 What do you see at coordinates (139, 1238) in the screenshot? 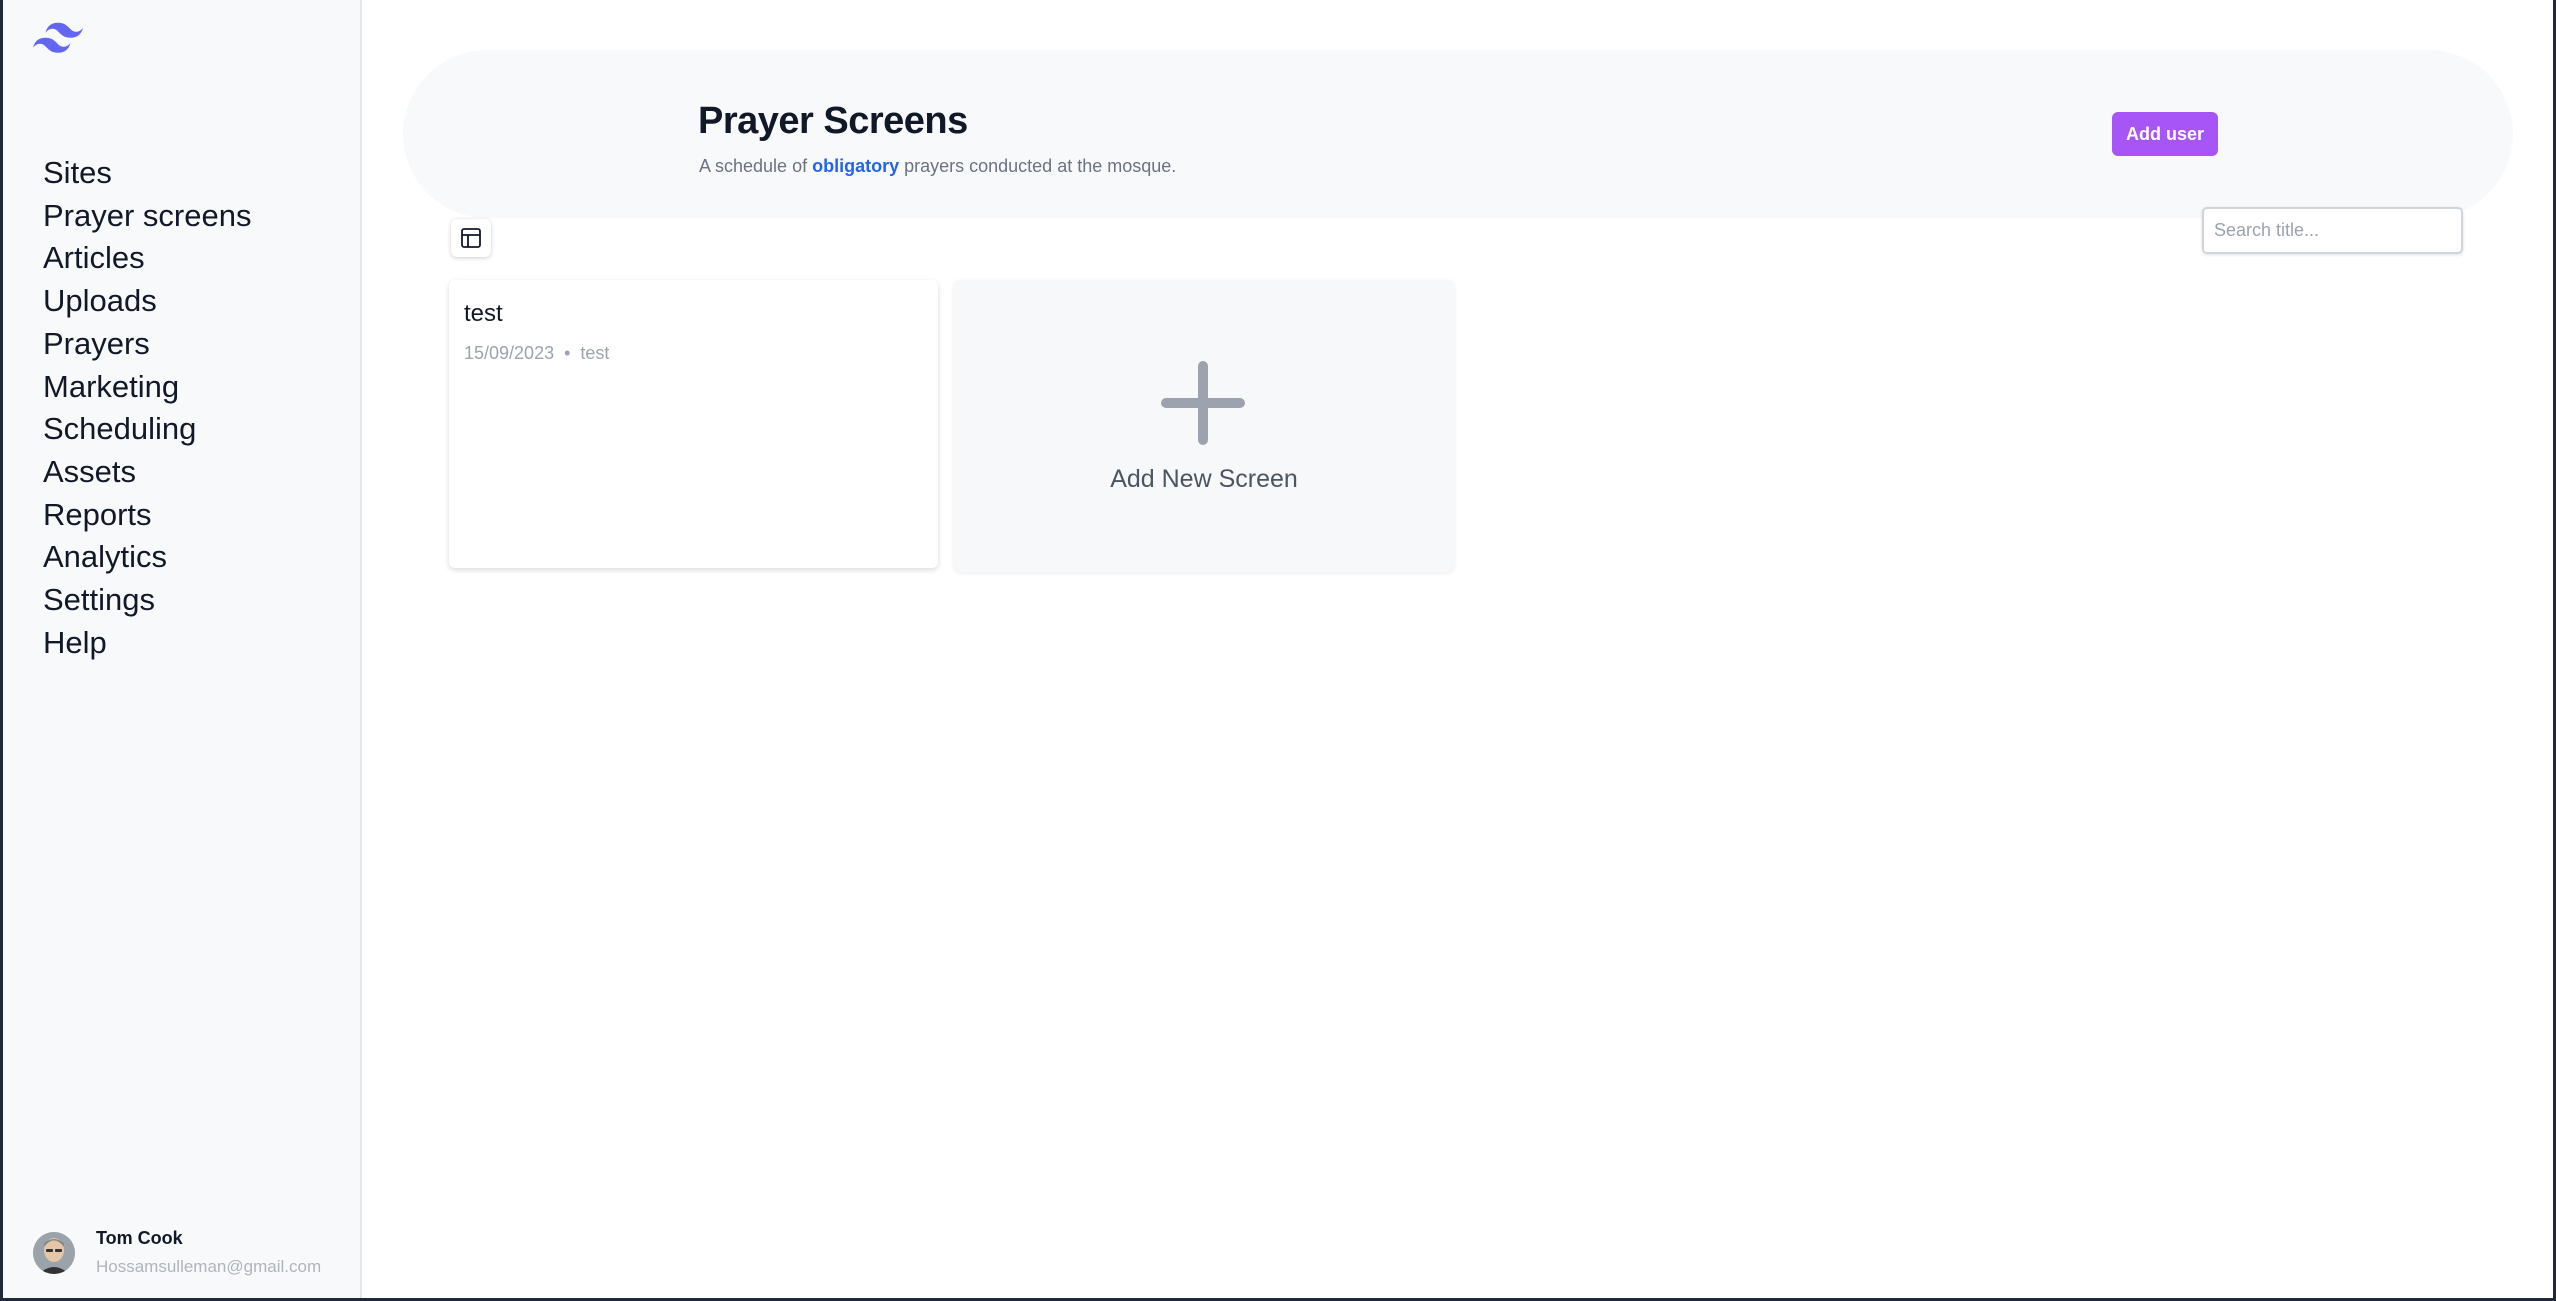
I see `user-name: Tom Cook` at bounding box center [139, 1238].